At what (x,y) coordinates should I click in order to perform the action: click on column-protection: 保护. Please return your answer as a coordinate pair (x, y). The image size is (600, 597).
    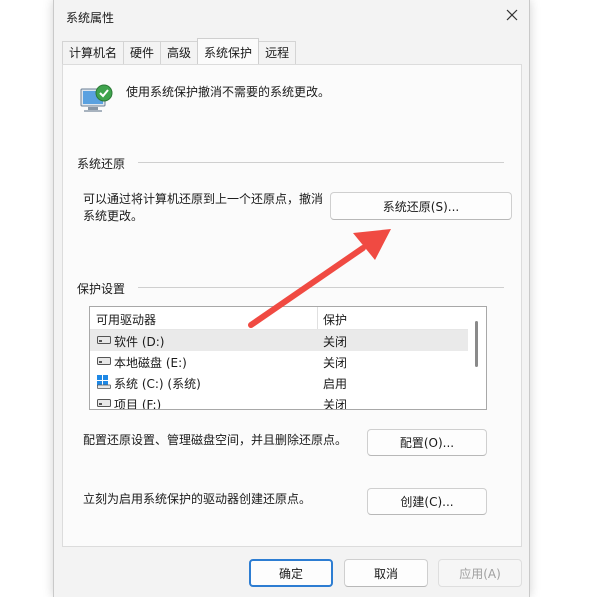
    Looking at the image, I should click on (335, 319).